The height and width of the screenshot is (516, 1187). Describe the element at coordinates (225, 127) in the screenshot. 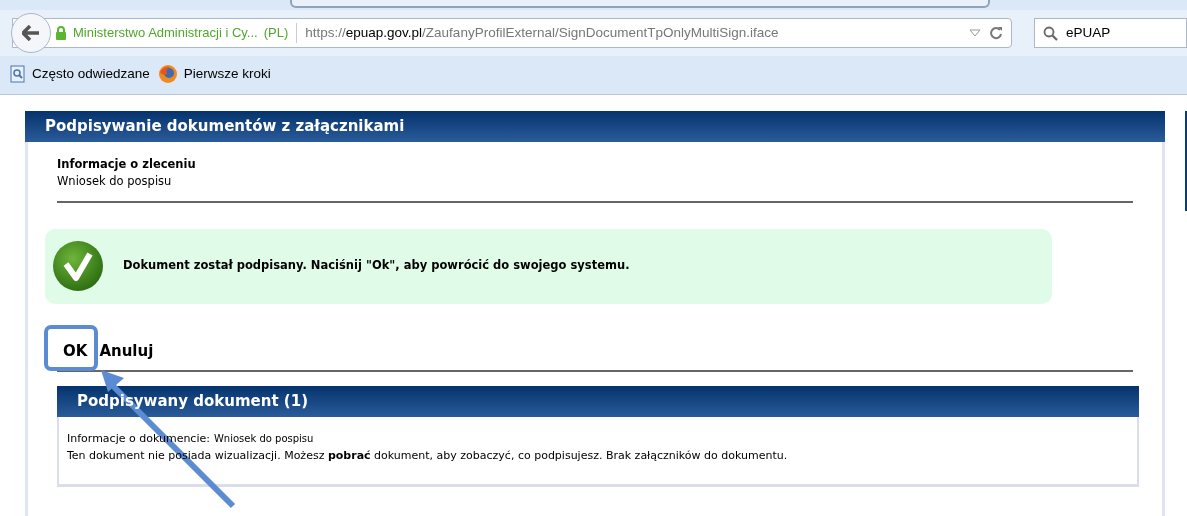

I see `panel-title: Podpisywanie dokumentów z załącznikami` at that location.